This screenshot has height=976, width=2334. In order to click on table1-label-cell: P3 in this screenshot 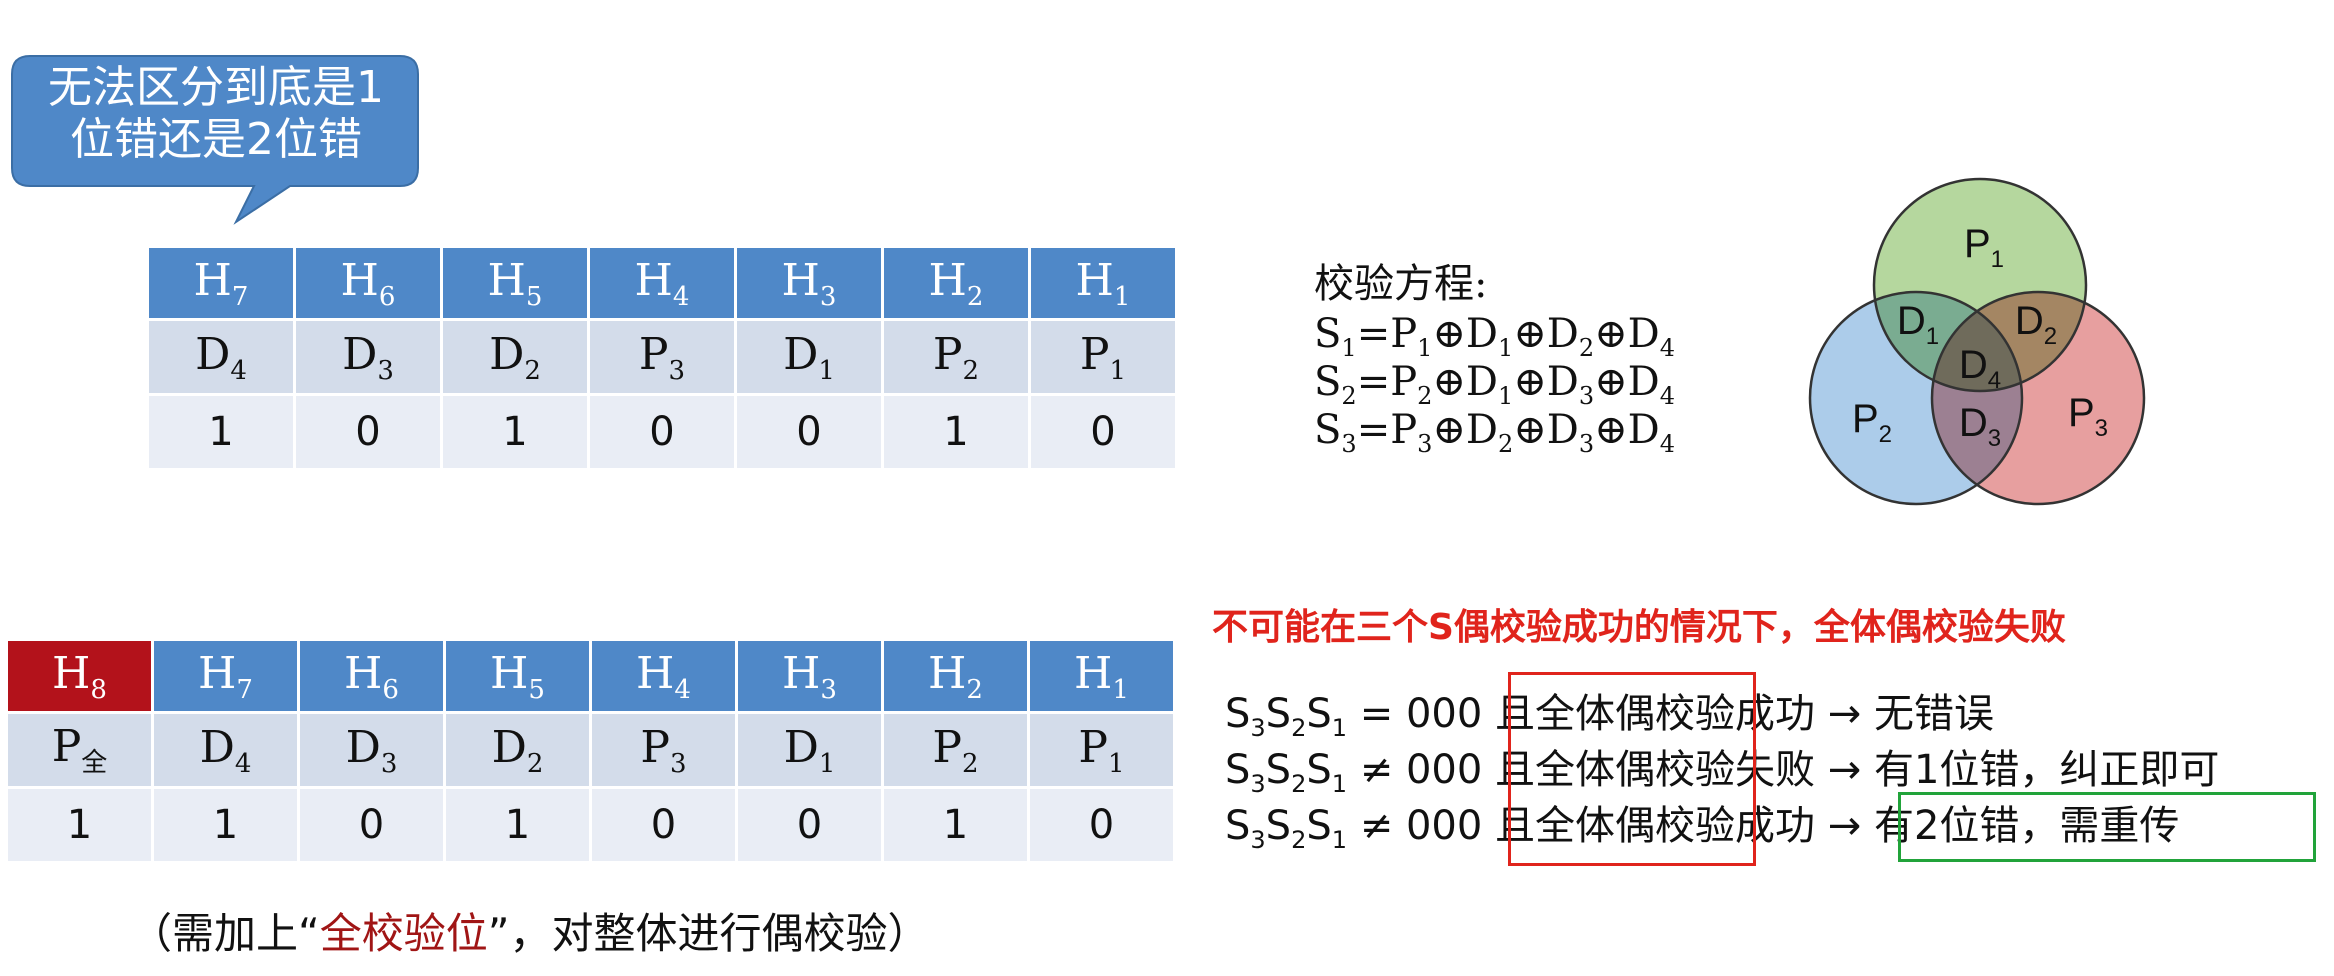, I will do `click(662, 357)`.